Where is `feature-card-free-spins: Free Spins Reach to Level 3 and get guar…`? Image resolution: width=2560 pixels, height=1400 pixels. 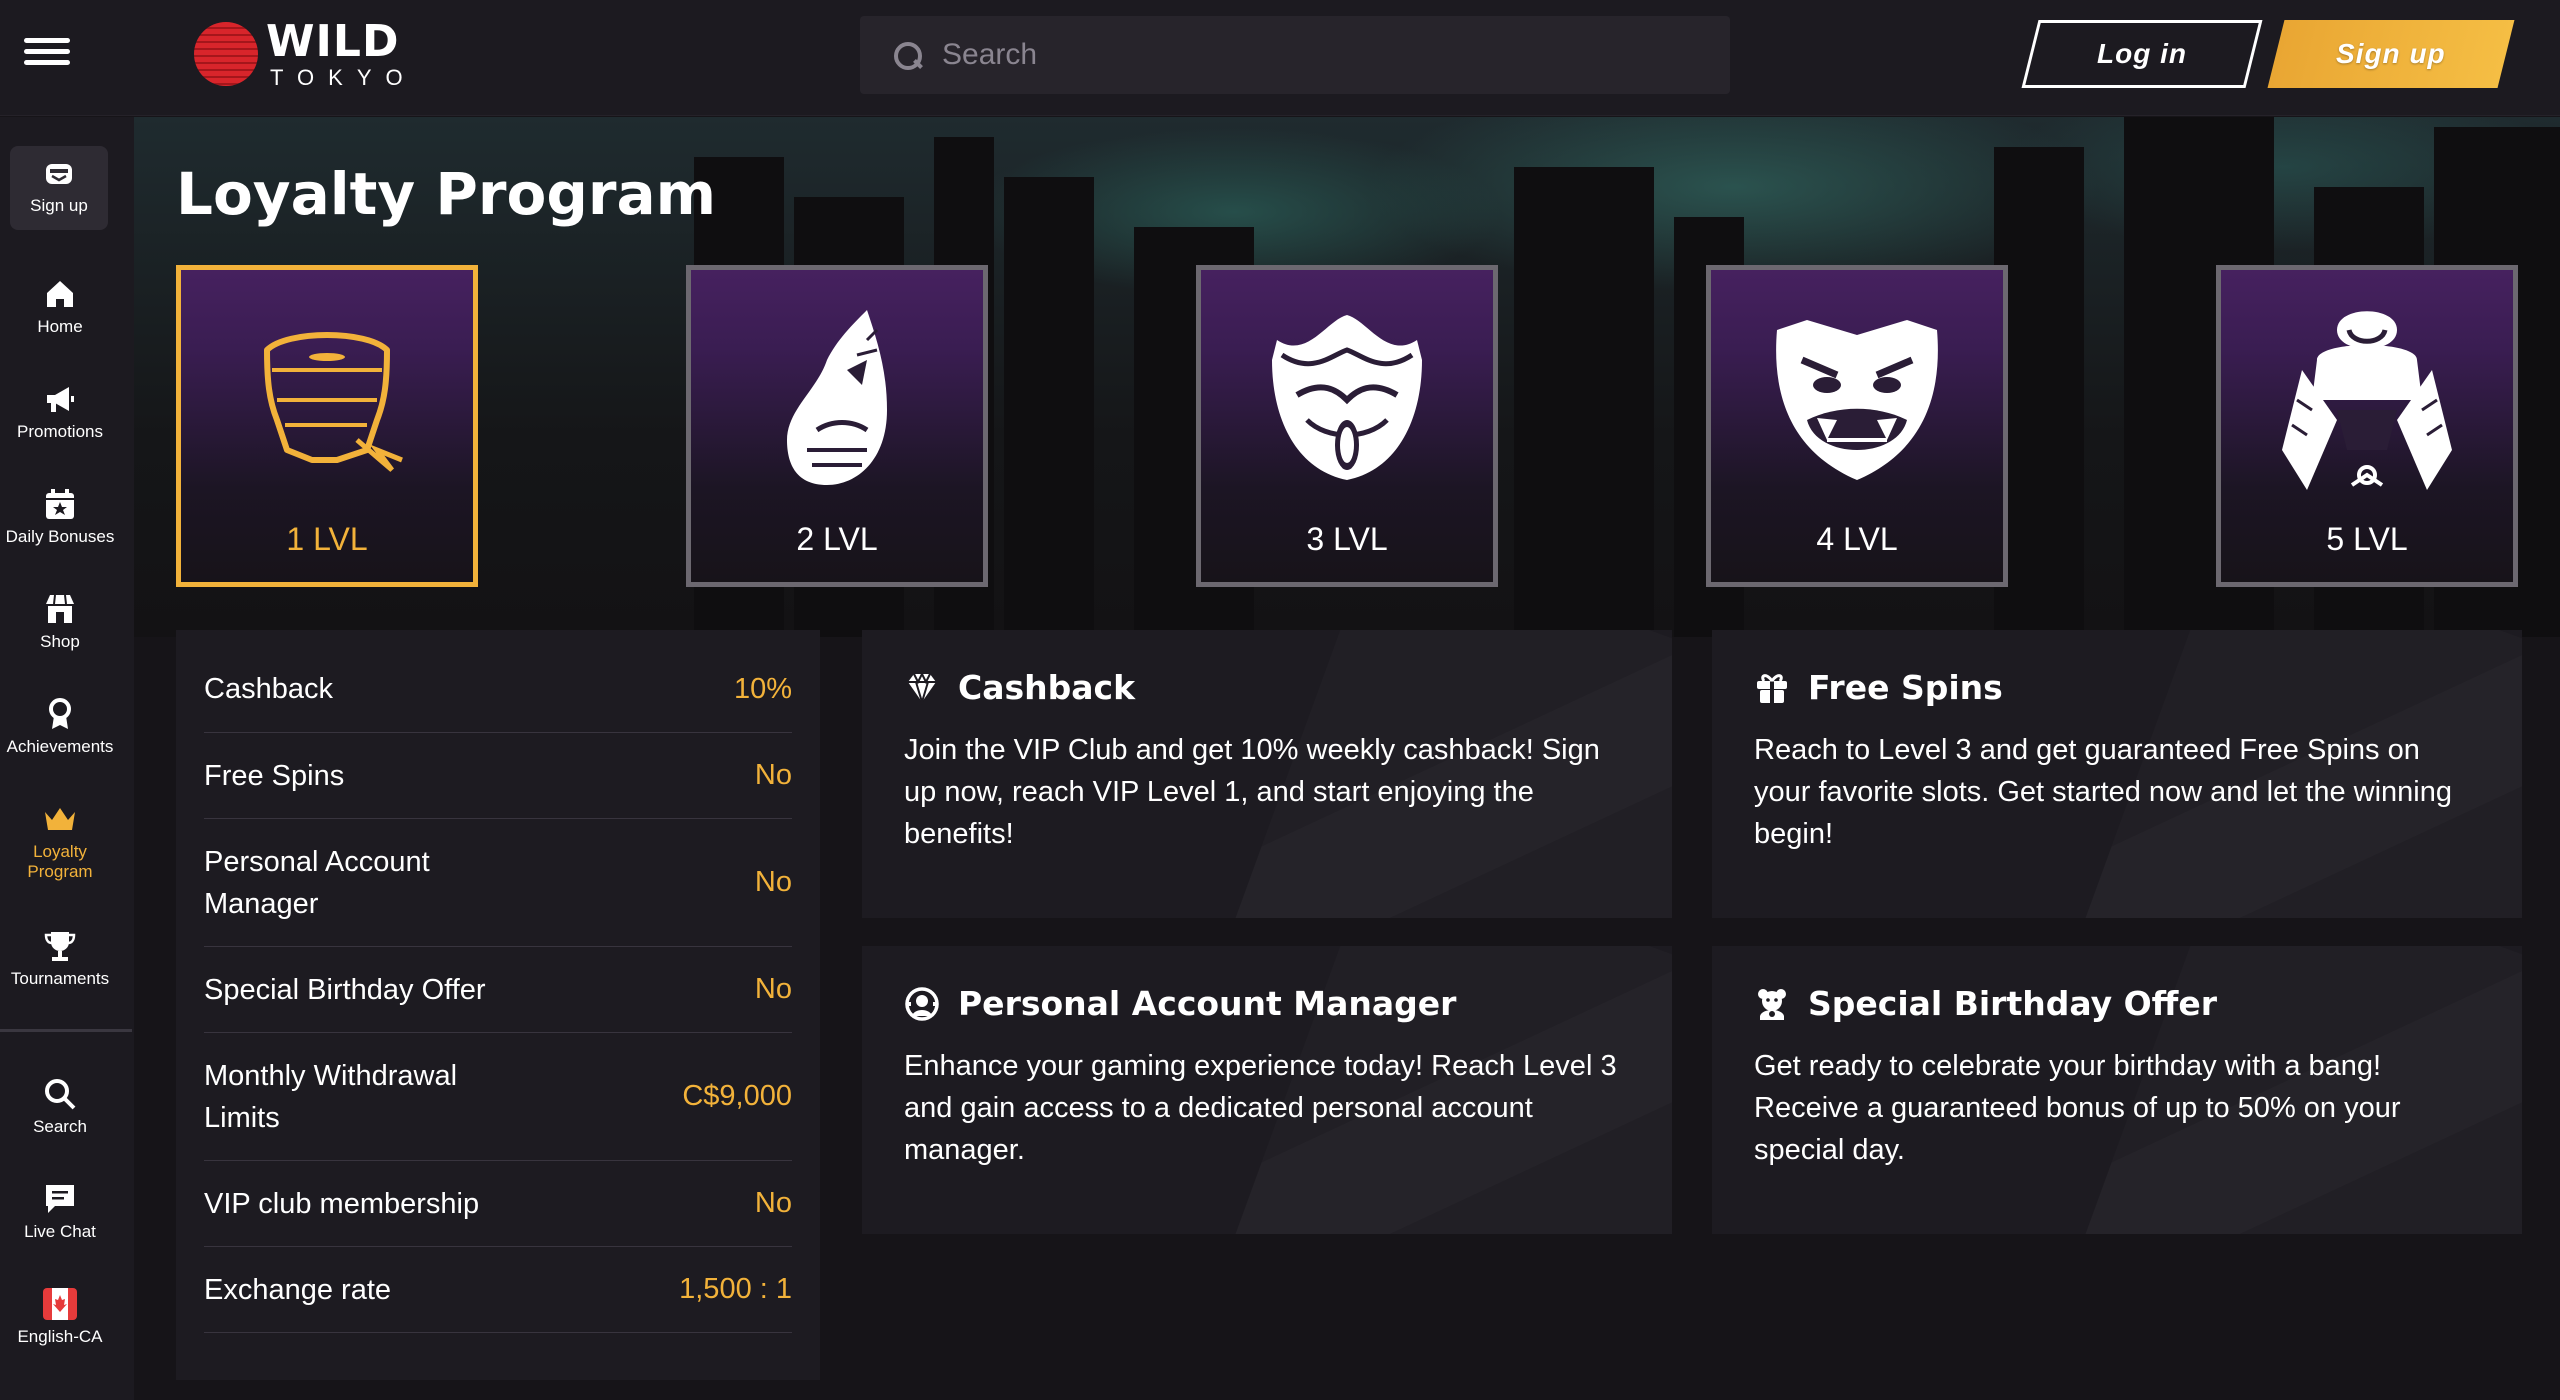 feature-card-free-spins: Free Spins Reach to Level 3 and get guar… is located at coordinates (2117, 774).